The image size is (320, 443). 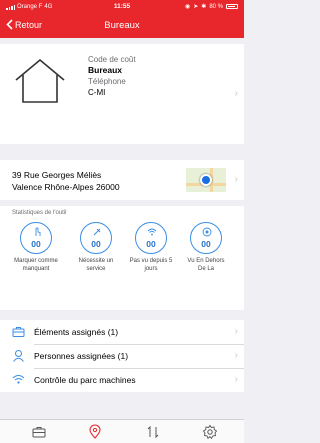 I want to click on stat-not-seen: 00 Pas vu depuis 5 jours, so click(x=151, y=247).